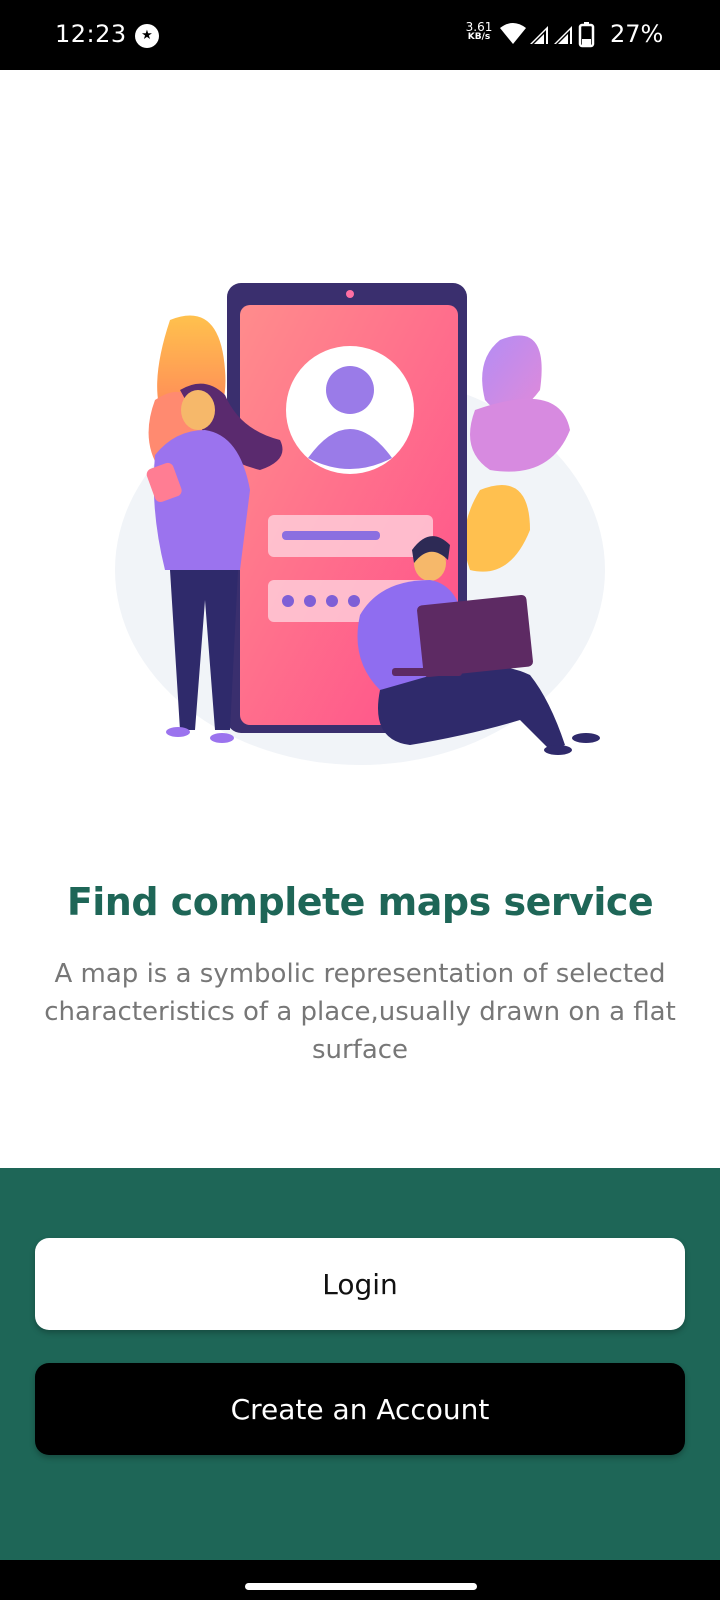  I want to click on battery-icon, so click(586, 35).